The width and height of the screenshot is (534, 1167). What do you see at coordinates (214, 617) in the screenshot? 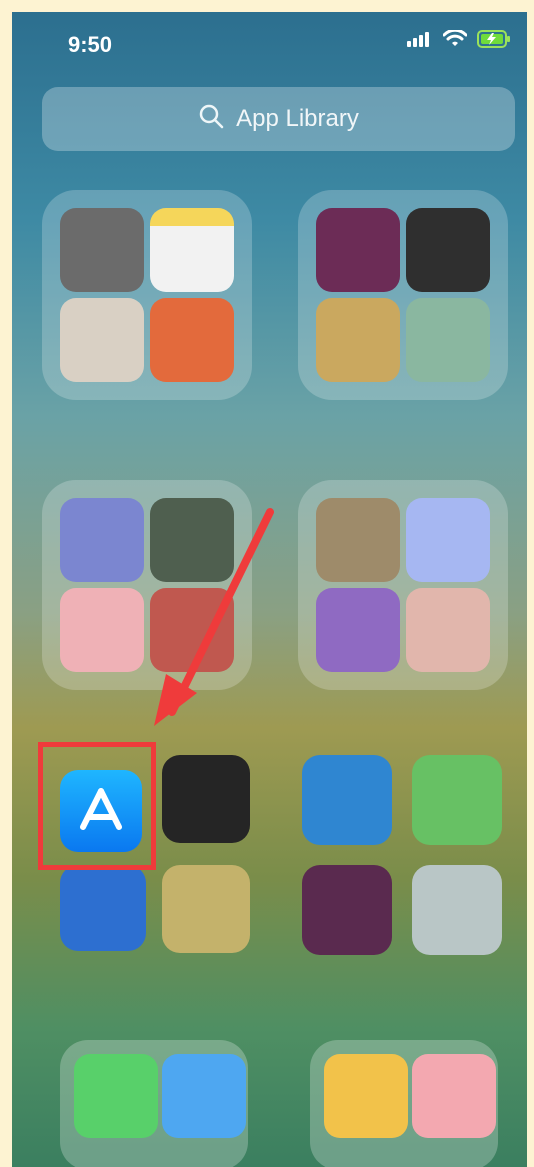
I see `annotation-arrow` at bounding box center [214, 617].